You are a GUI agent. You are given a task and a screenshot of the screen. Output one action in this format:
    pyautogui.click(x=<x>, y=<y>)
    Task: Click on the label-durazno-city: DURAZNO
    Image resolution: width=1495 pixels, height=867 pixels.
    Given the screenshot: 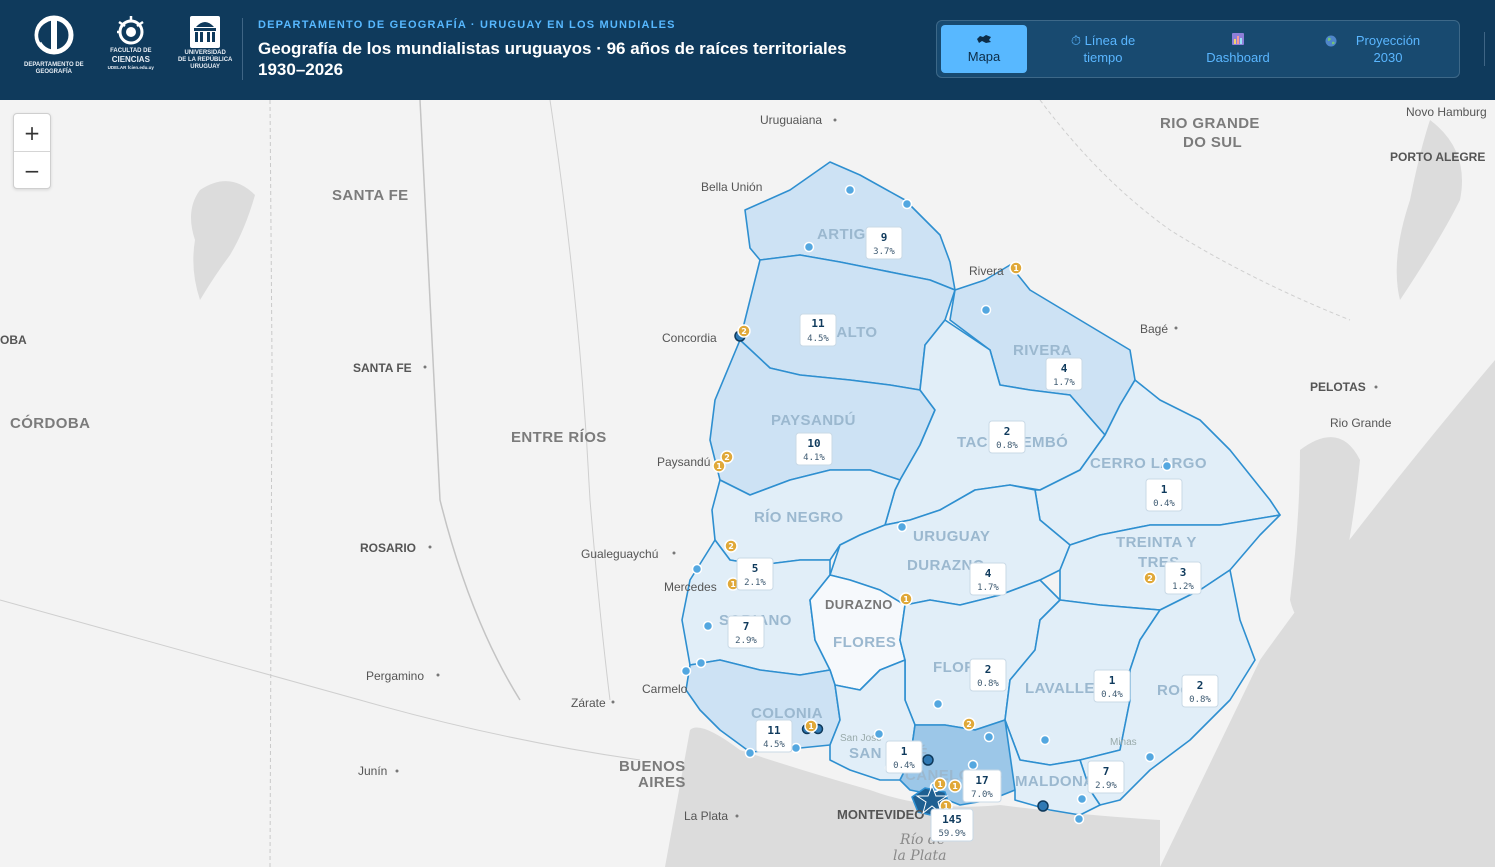 What is the action you would take?
    pyautogui.click(x=859, y=604)
    